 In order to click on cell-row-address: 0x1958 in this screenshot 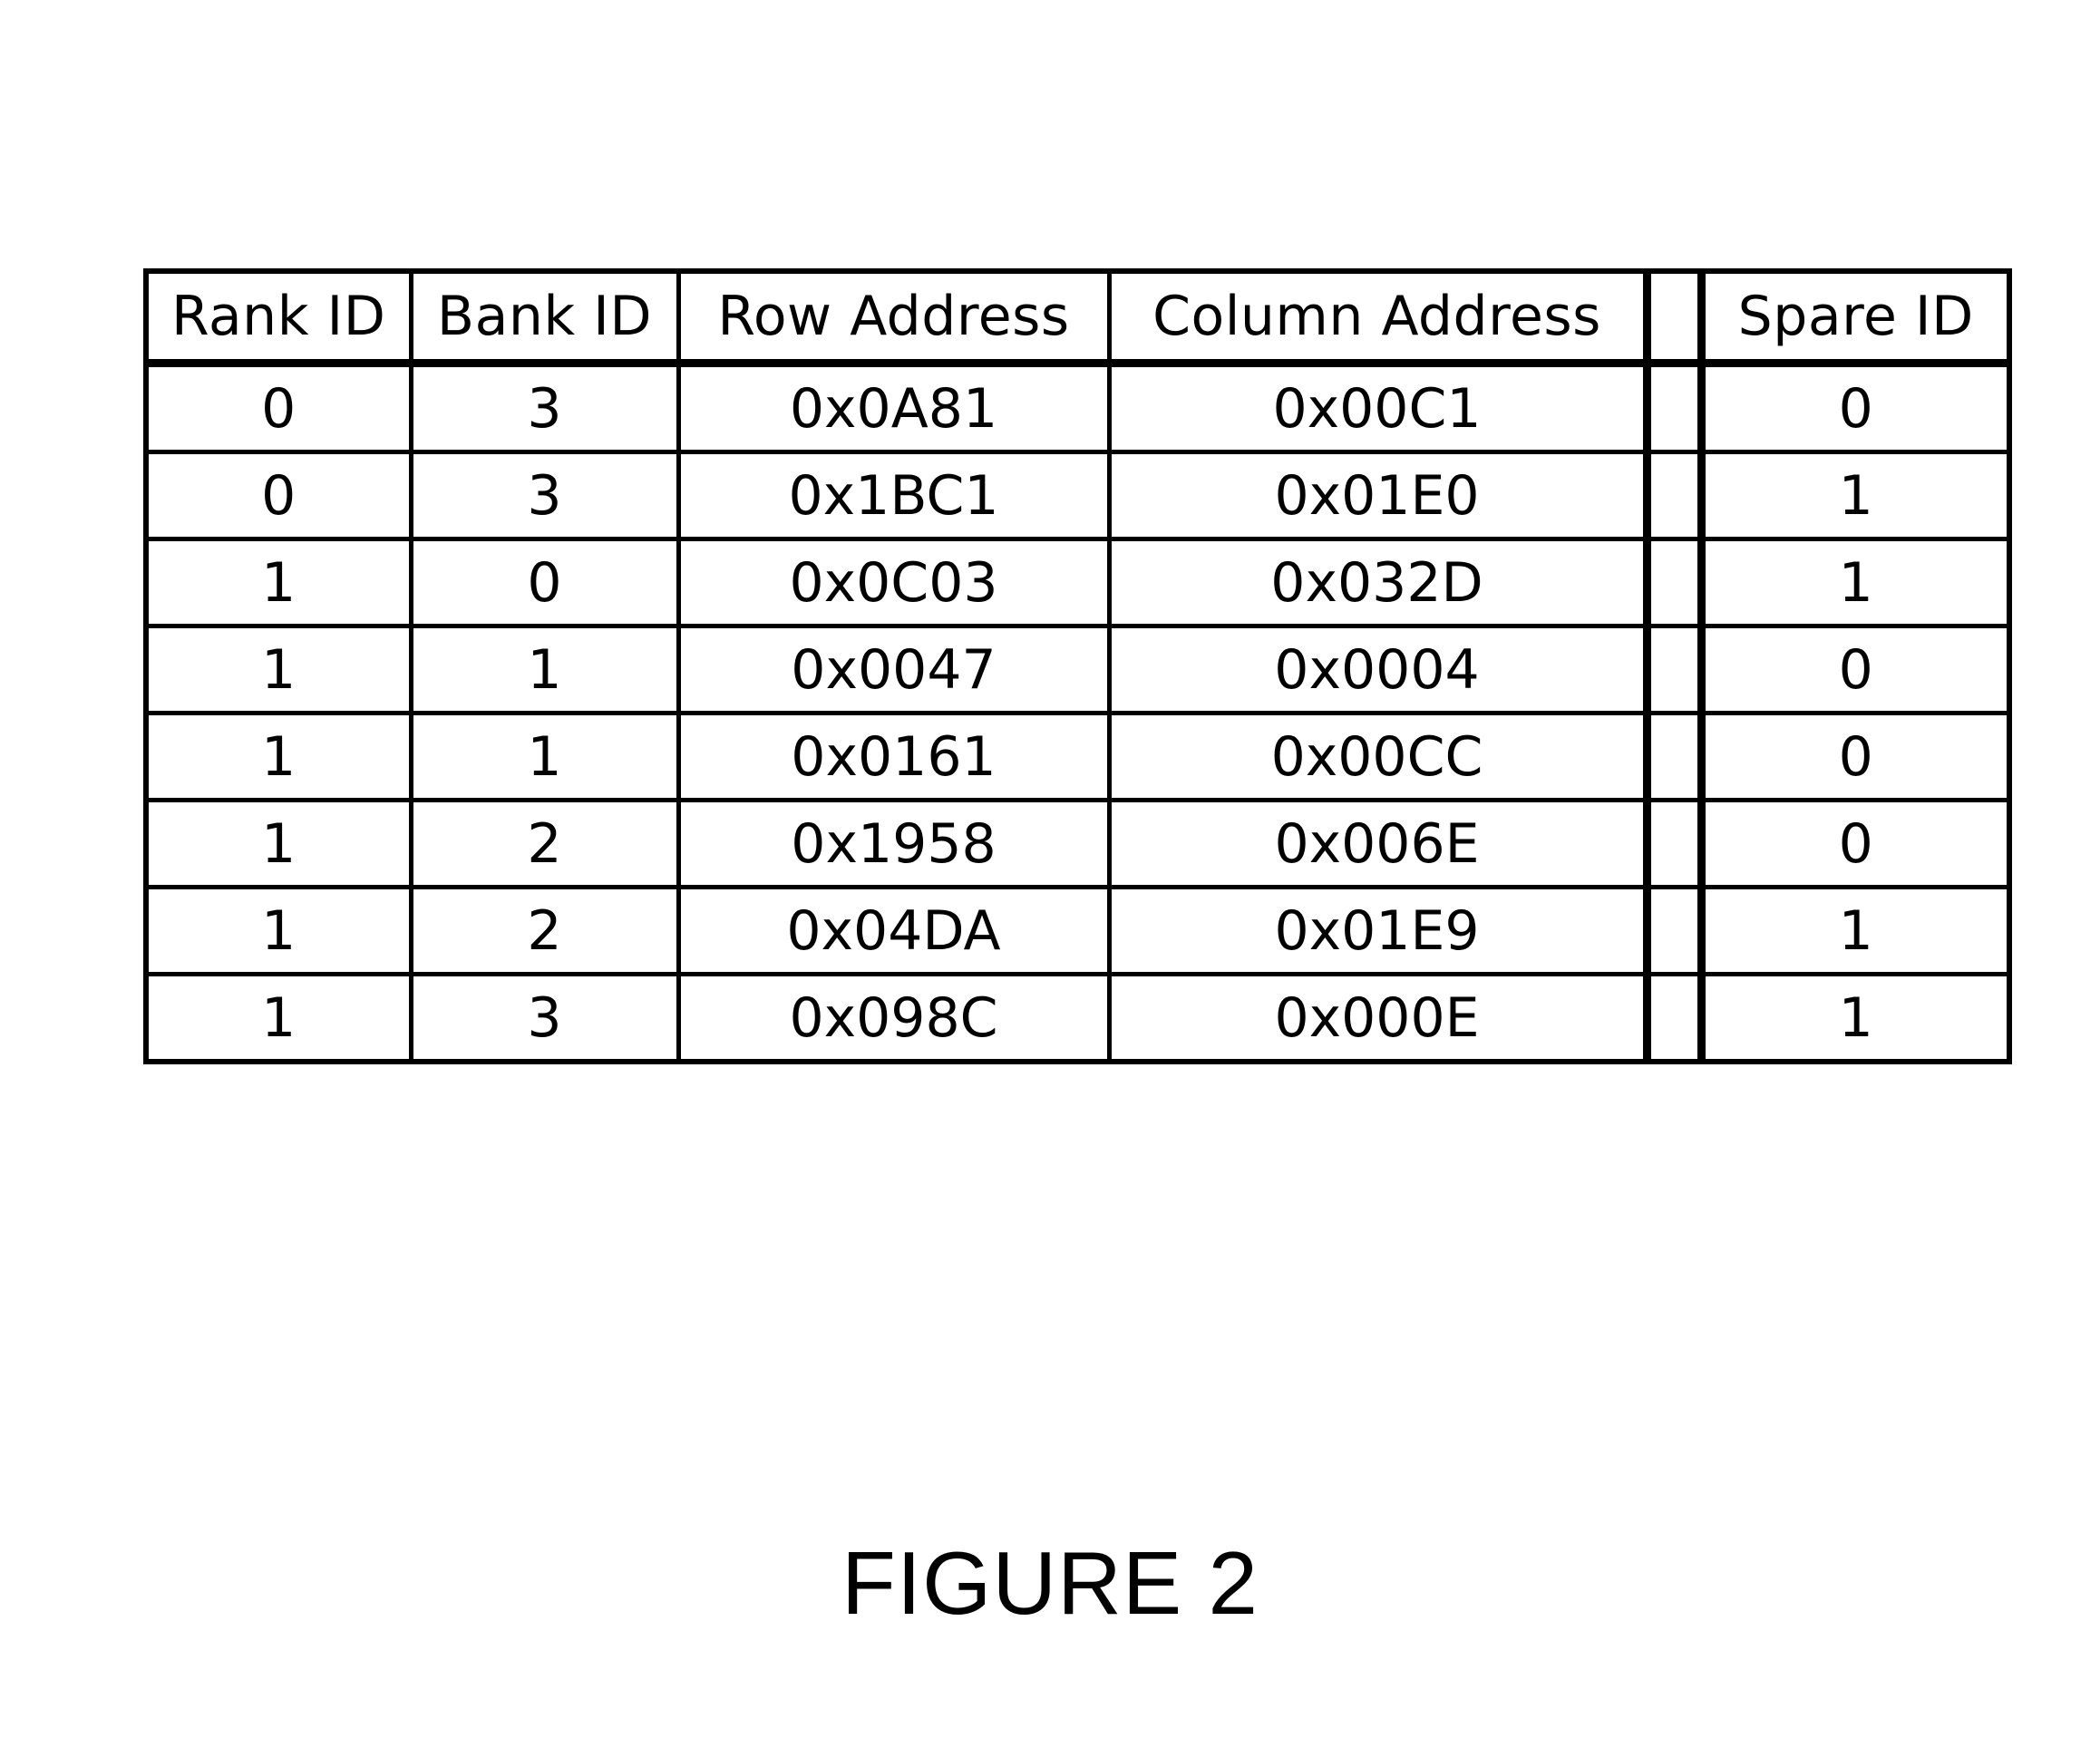, I will do `click(894, 843)`.